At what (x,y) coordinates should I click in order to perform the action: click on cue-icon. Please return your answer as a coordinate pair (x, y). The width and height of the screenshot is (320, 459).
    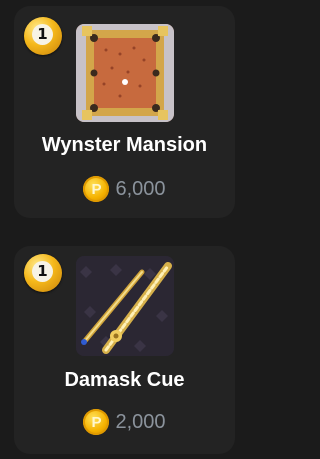
    Looking at the image, I should click on (125, 306).